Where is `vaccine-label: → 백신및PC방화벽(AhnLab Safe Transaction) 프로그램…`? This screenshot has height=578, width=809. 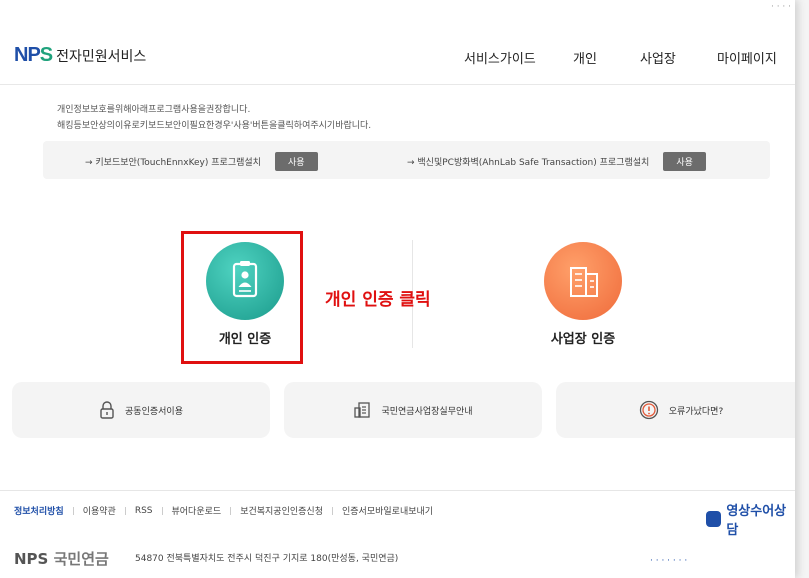 vaccine-label: → 백신및PC방화벽(AhnLab Safe Transaction) 프로그램… is located at coordinates (528, 163).